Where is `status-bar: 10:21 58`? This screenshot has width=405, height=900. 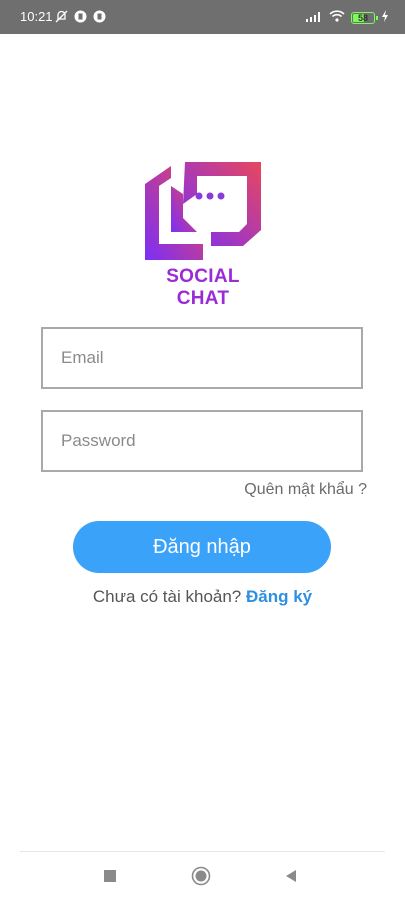 status-bar: 10:21 58 is located at coordinates (202, 17).